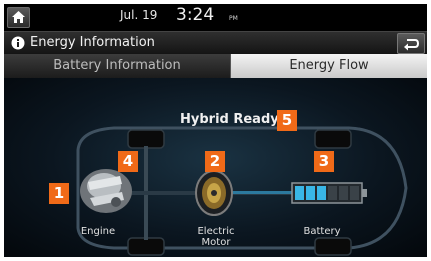 The height and width of the screenshot is (261, 431). I want to click on badge-3: 3, so click(324, 161).